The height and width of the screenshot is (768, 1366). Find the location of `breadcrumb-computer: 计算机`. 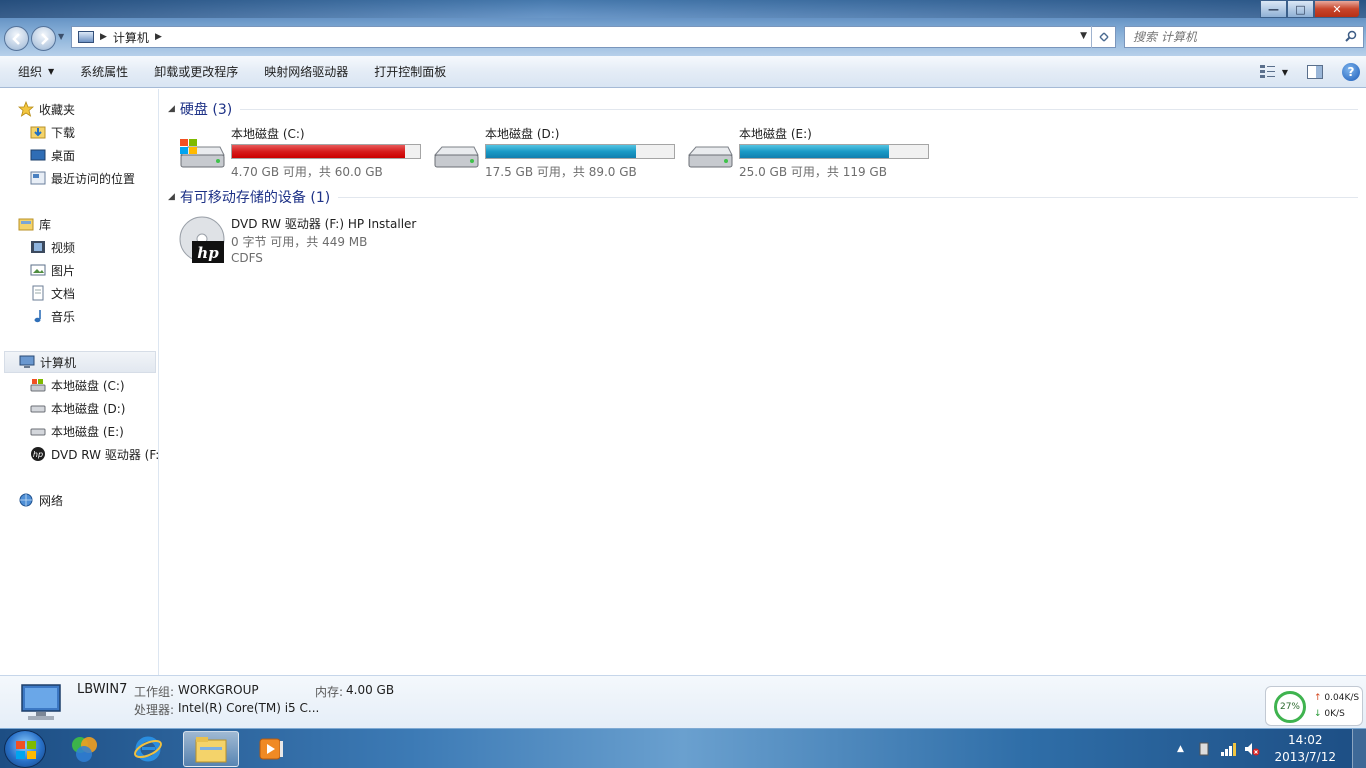

breadcrumb-computer: 计算机 is located at coordinates (131, 37).